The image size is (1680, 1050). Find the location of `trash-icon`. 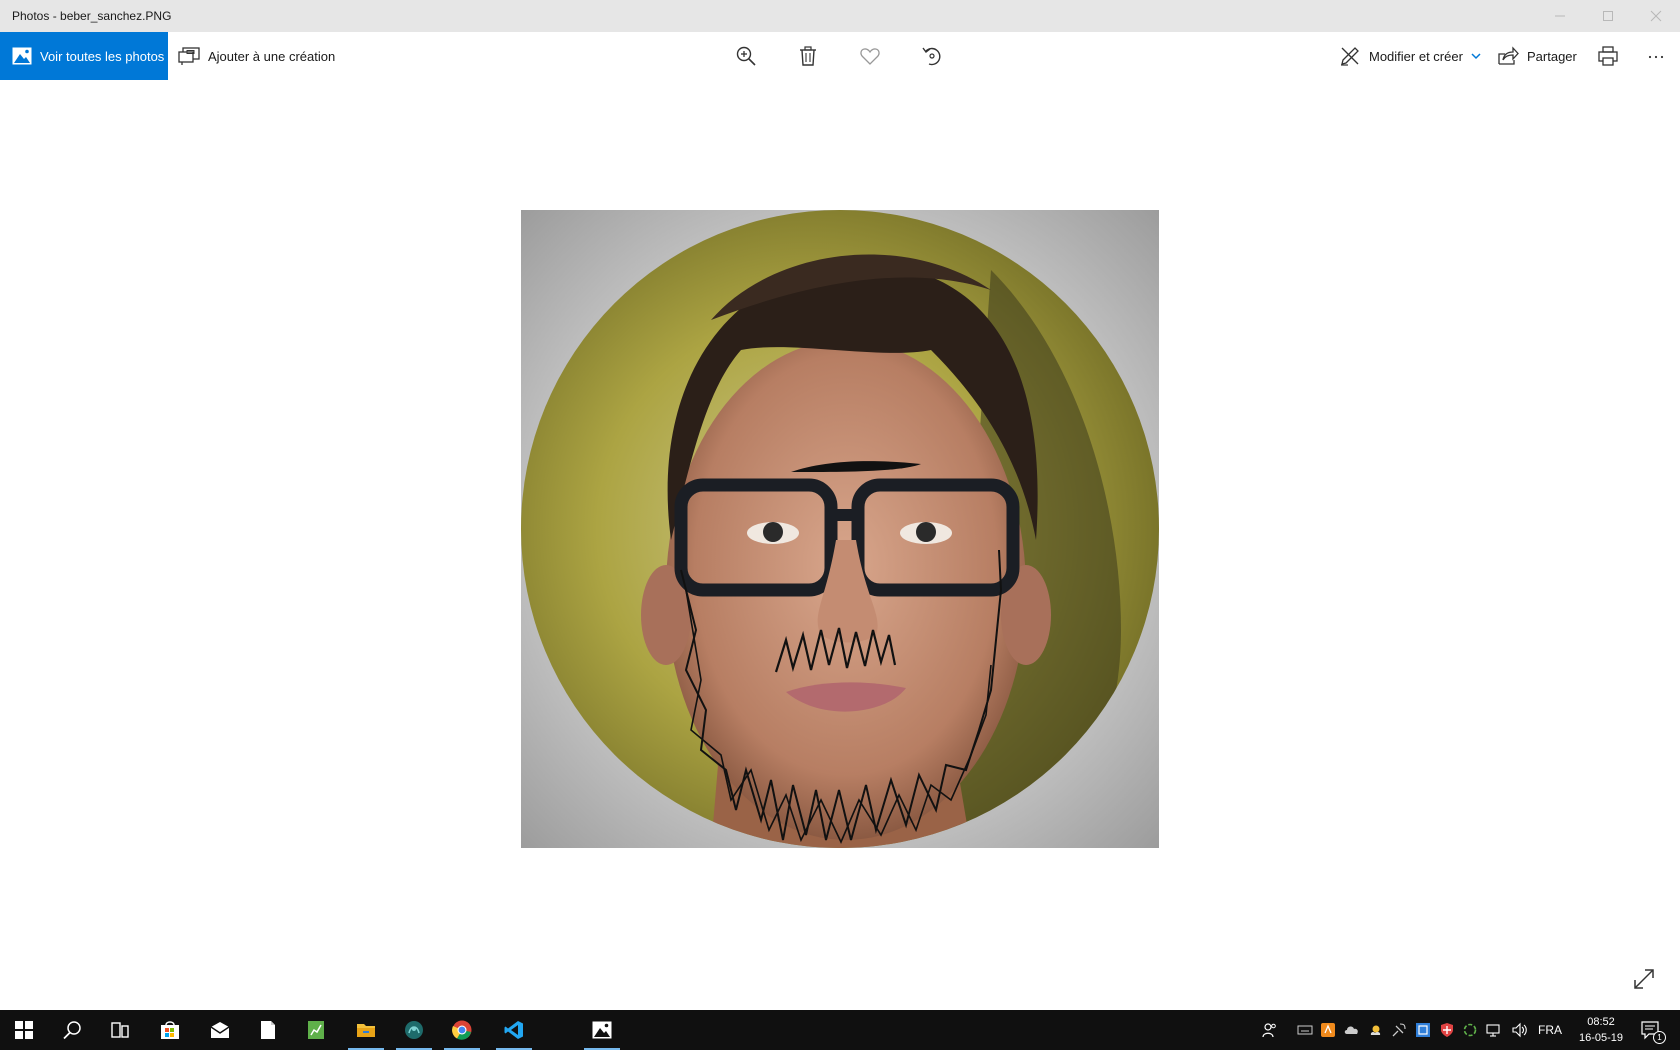

trash-icon is located at coordinates (808, 56).